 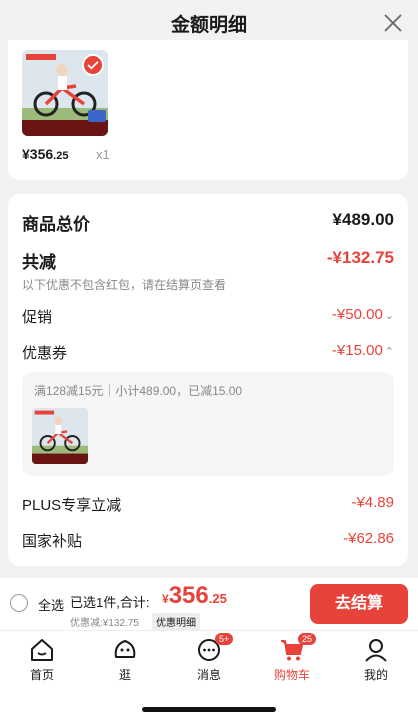 What do you see at coordinates (124, 285) in the screenshot?
I see `discount-note: 以下优惠不包含红包，请在结算页查看` at bounding box center [124, 285].